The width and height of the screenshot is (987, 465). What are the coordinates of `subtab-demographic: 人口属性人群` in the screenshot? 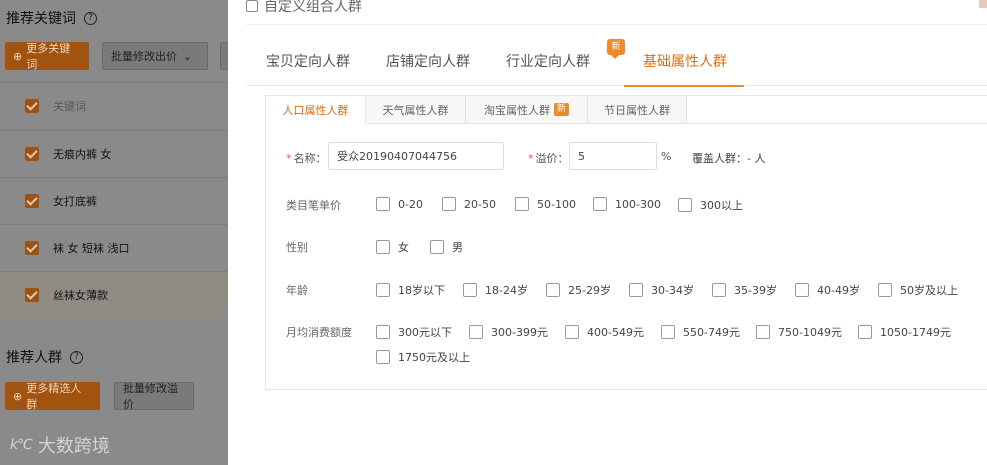 It's located at (316, 110).